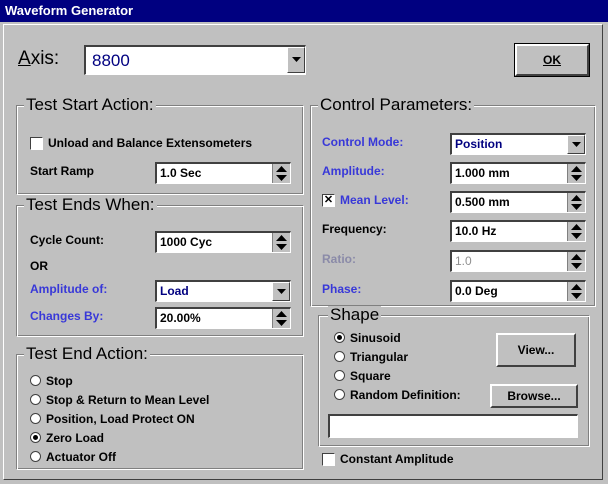 This screenshot has width=608, height=484. Describe the element at coordinates (39, 58) in the screenshot. I see `axis-label: Axis:` at that location.